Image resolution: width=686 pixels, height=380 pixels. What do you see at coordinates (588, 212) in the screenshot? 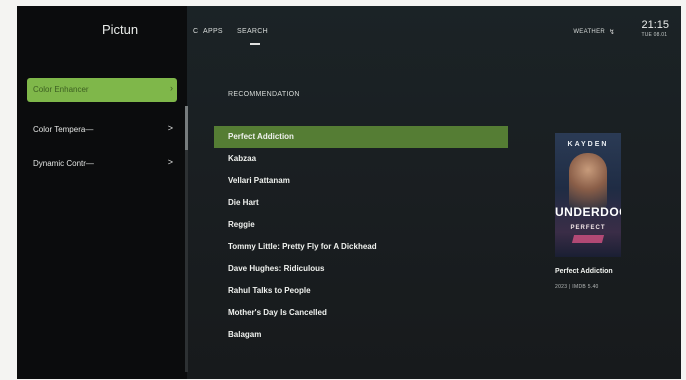
I see `poster-title: UNDERDOG` at bounding box center [588, 212].